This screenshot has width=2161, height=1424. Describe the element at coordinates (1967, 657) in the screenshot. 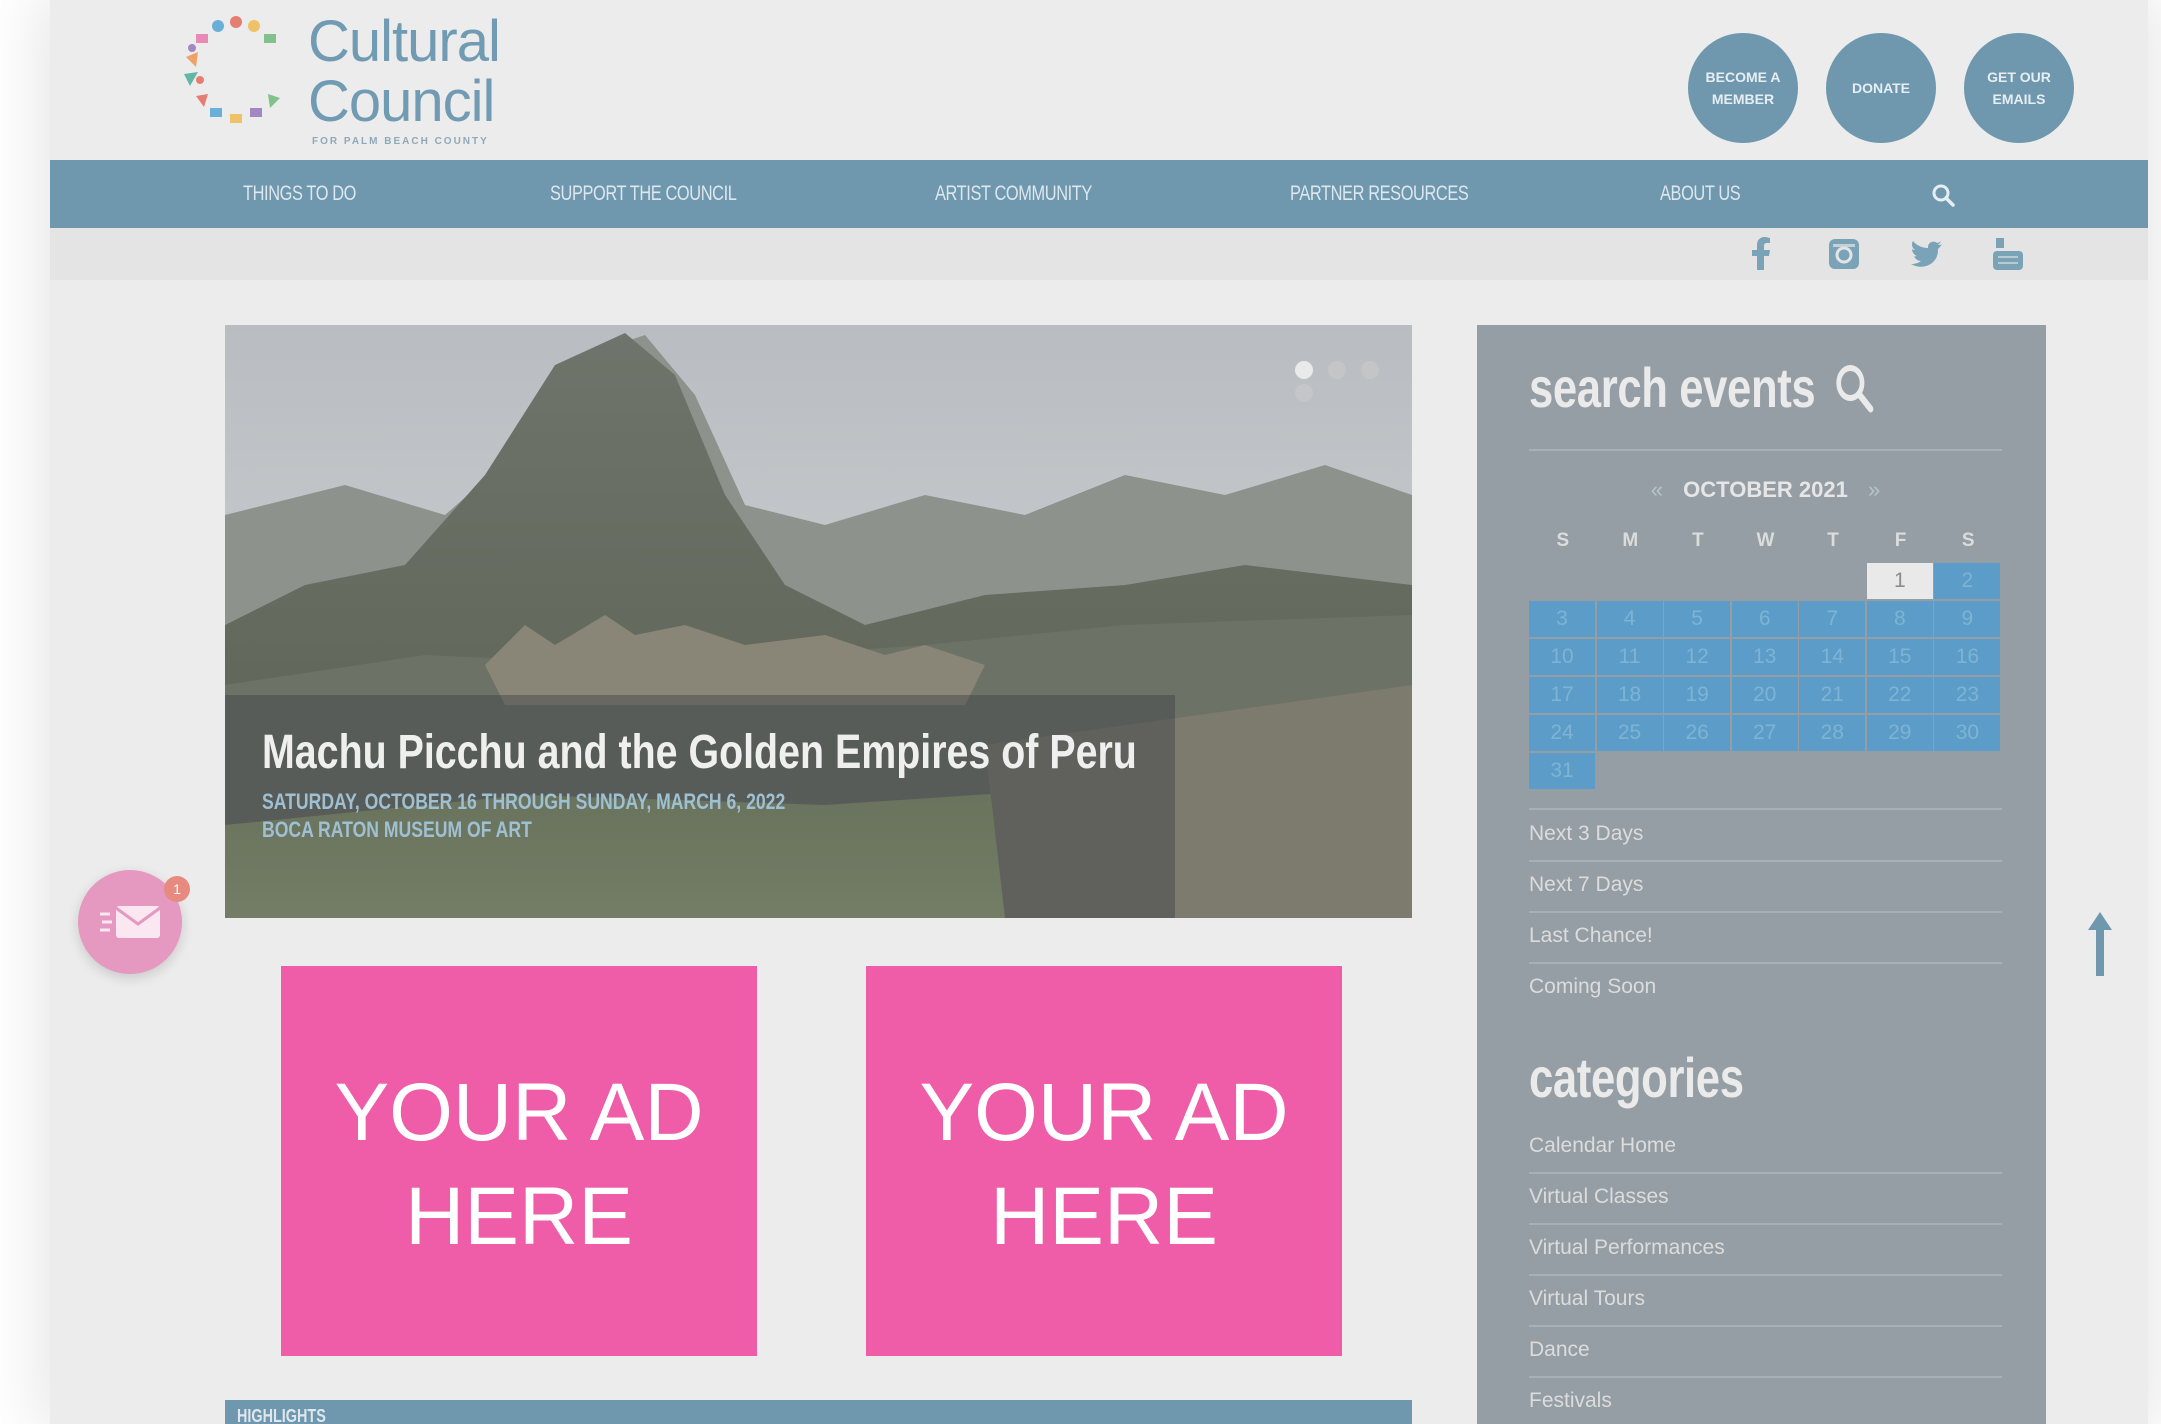

I see `calendar-day: 16` at that location.